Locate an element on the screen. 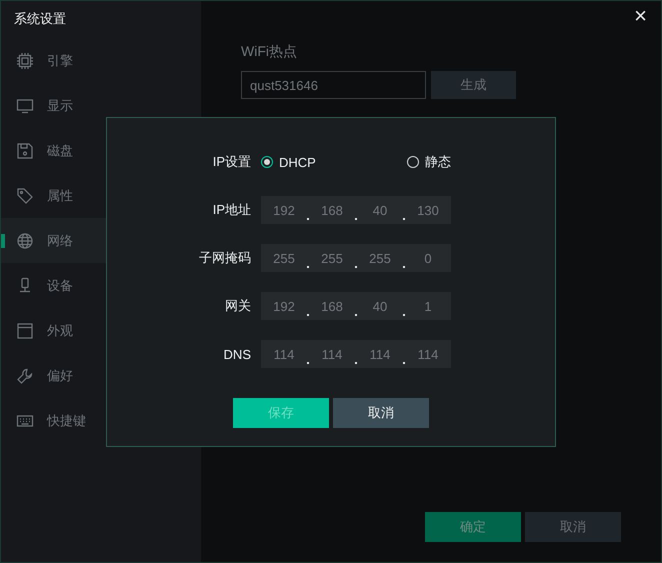  field-label: IP设置 is located at coordinates (231, 162).